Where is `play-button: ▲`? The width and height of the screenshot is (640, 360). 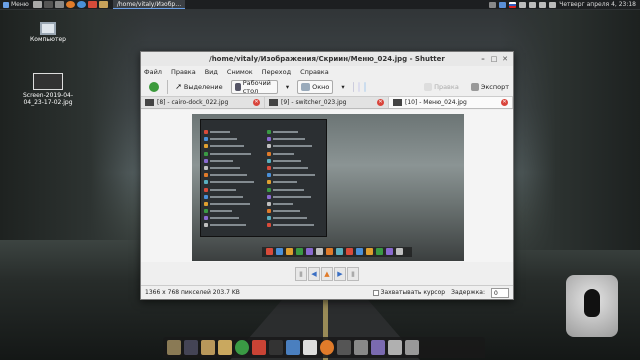 play-button: ▲ is located at coordinates (327, 274).